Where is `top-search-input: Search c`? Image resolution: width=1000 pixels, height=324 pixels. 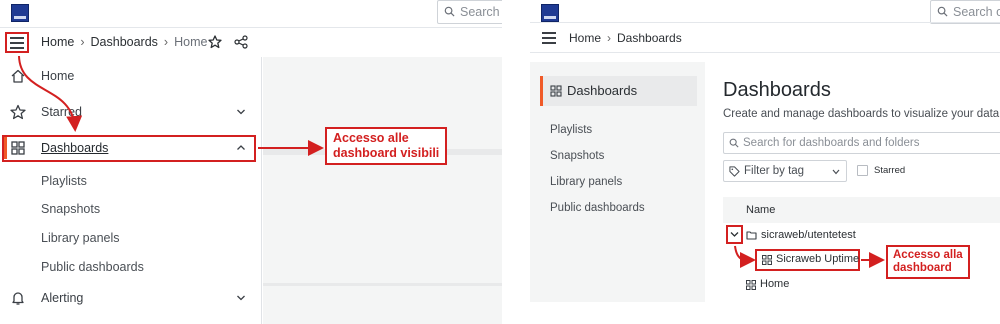 top-search-input: Search c is located at coordinates (469, 12).